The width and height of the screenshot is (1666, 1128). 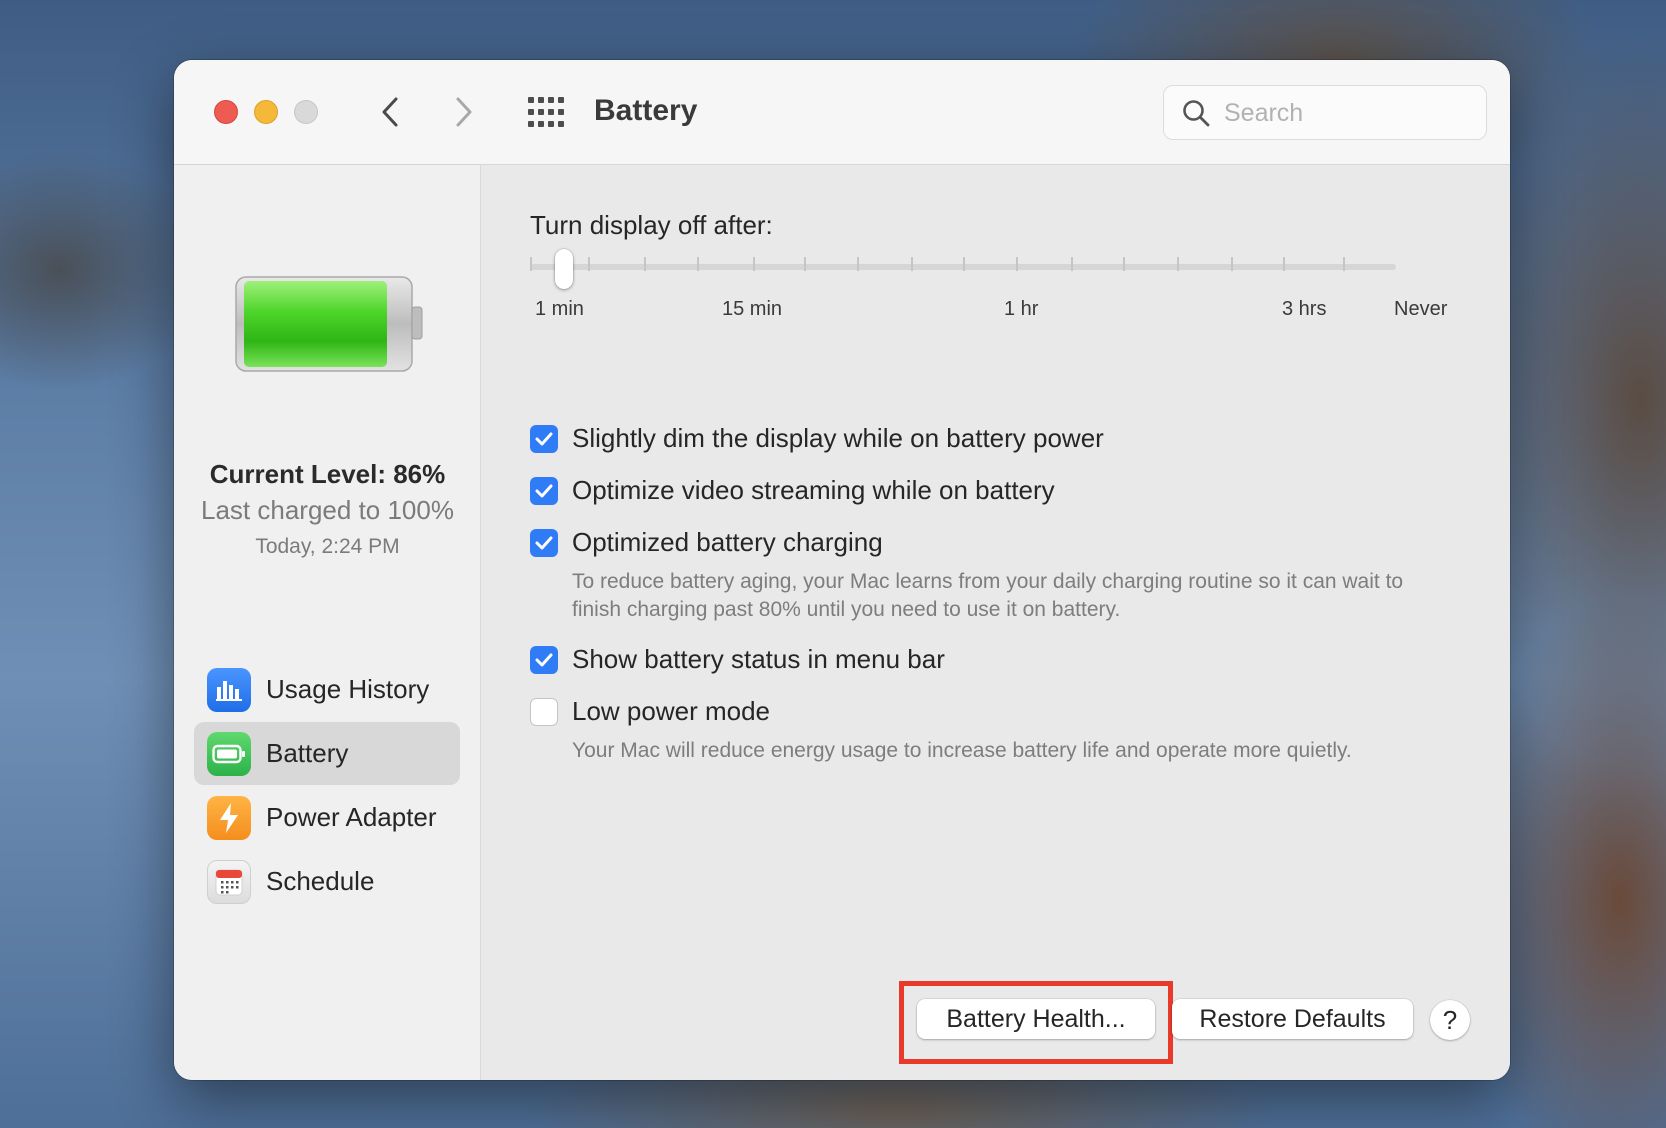 I want to click on grid-icon, so click(x=546, y=112).